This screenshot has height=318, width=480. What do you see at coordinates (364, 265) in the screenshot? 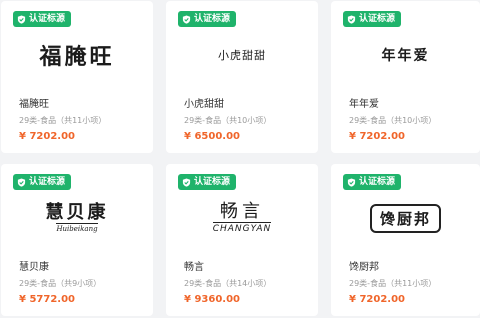
I see `brand-name: 馋厨邦` at bounding box center [364, 265].